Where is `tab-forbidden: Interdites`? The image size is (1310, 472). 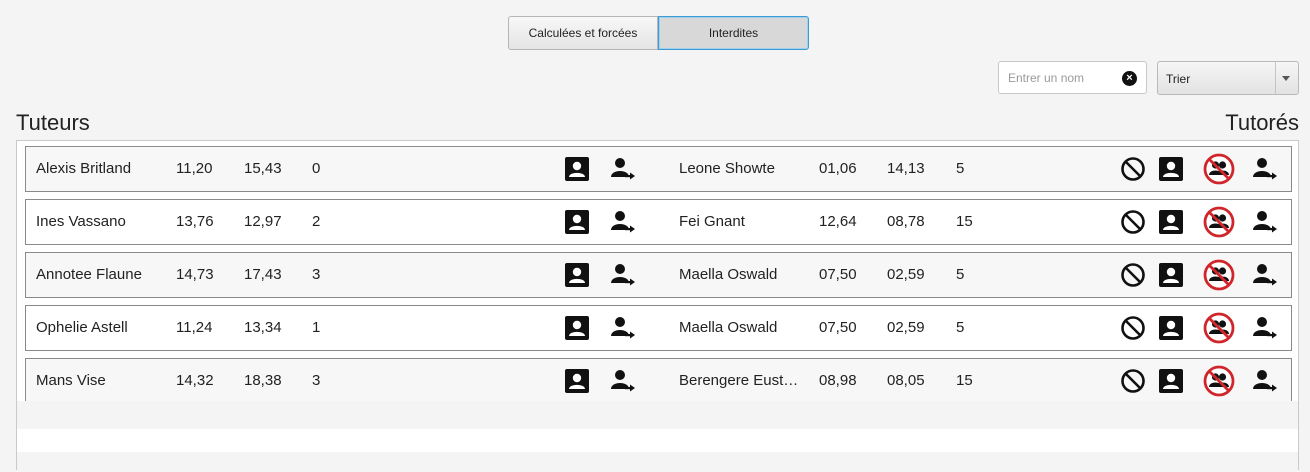 tab-forbidden: Interdites is located at coordinates (733, 33).